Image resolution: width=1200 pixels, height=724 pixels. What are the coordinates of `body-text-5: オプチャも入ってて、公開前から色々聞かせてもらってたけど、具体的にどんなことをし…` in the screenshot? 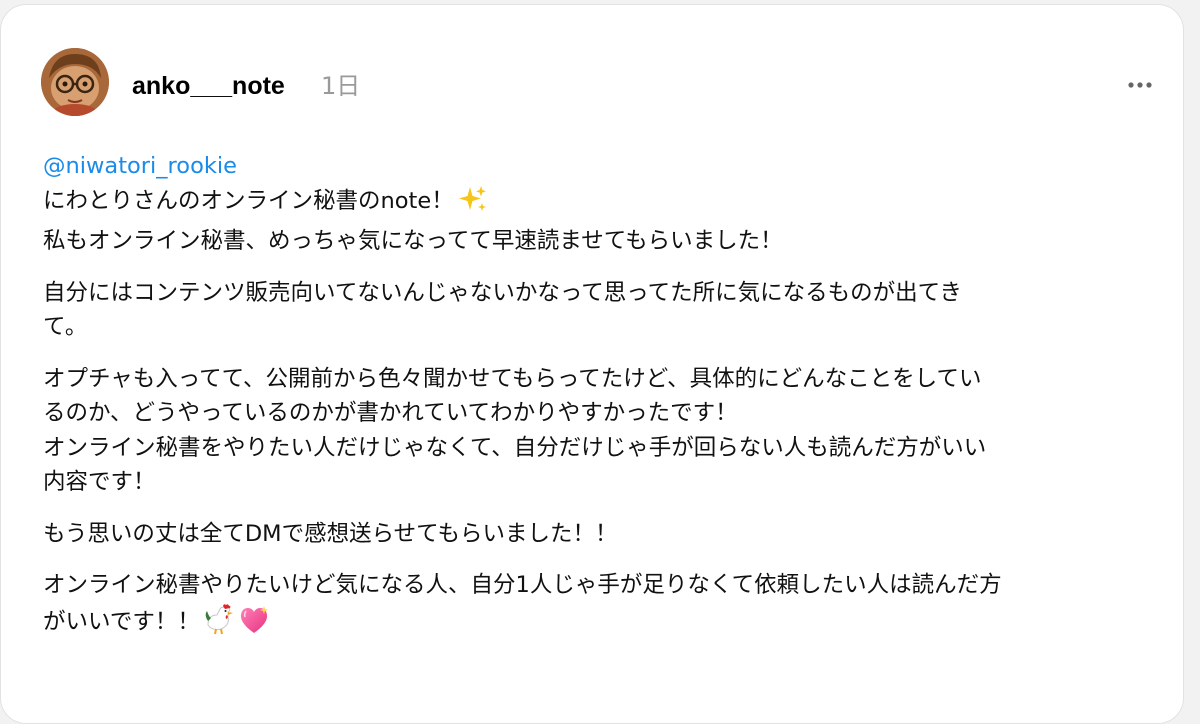 It's located at (512, 378).